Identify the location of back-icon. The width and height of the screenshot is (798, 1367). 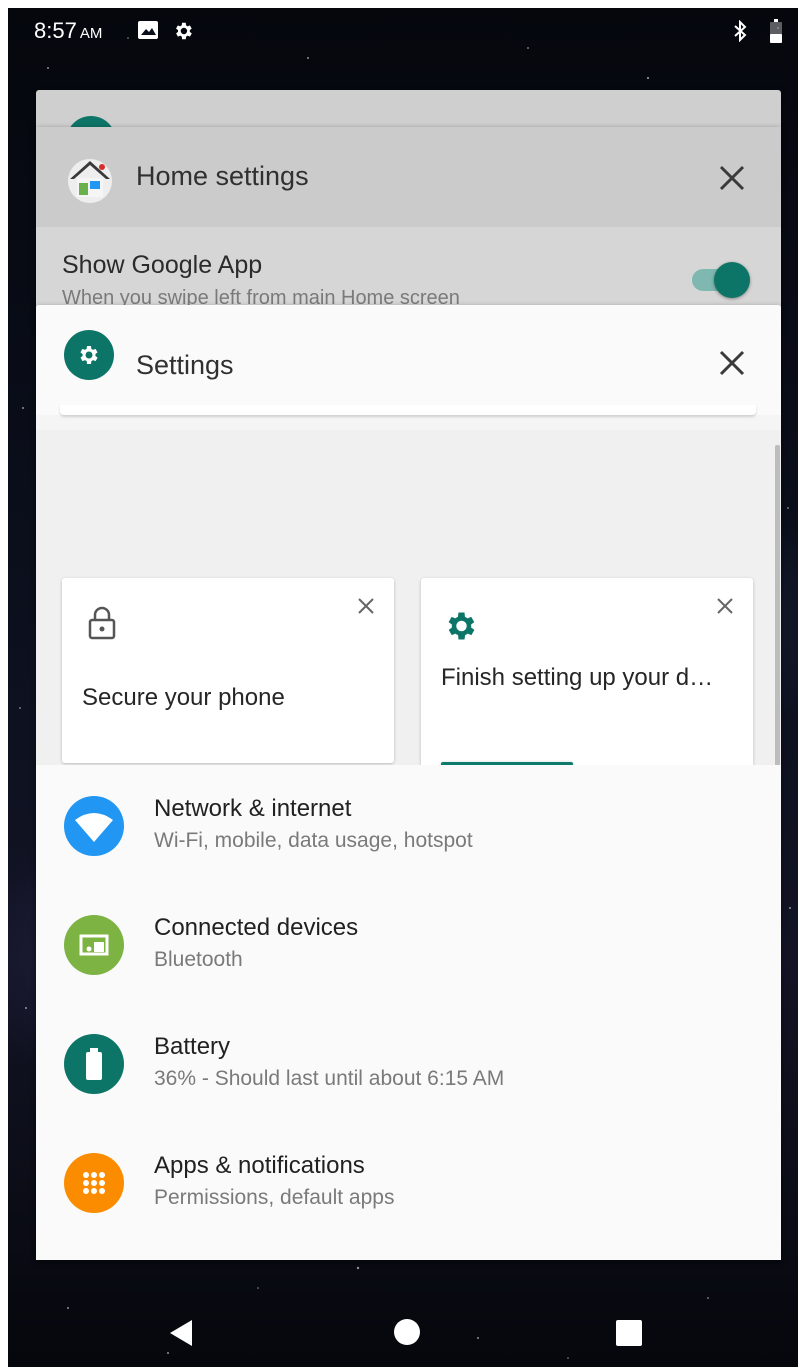
(182, 1335).